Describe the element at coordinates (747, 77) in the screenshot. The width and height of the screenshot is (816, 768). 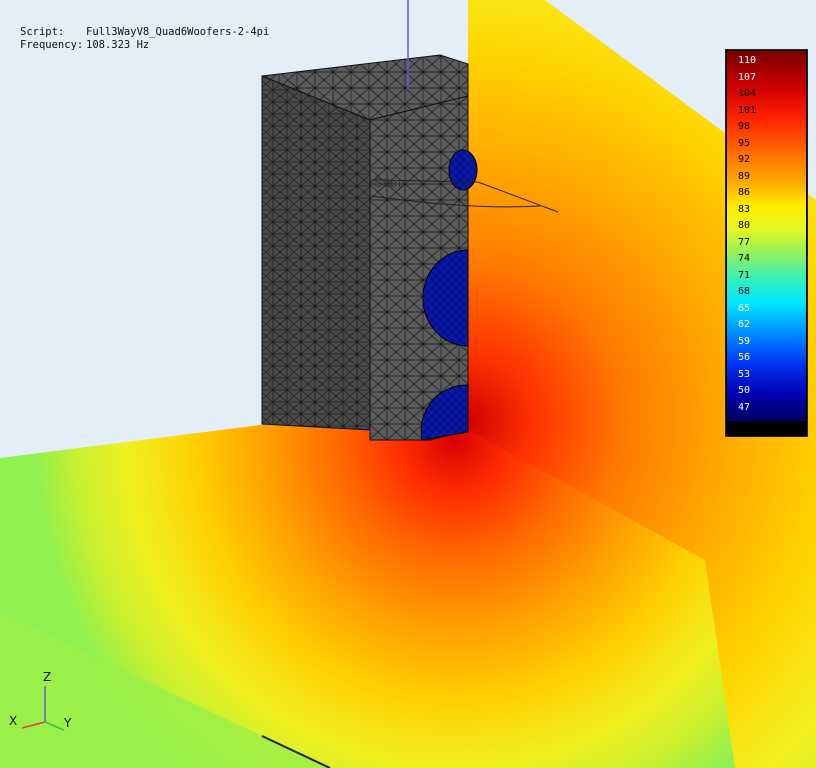
I see `legend-tick-label: 107` at that location.